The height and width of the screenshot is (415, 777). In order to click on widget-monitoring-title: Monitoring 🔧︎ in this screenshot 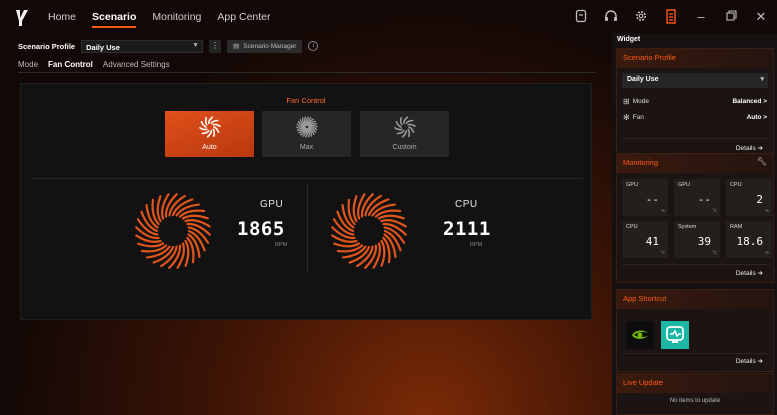, I will do `click(695, 163)`.